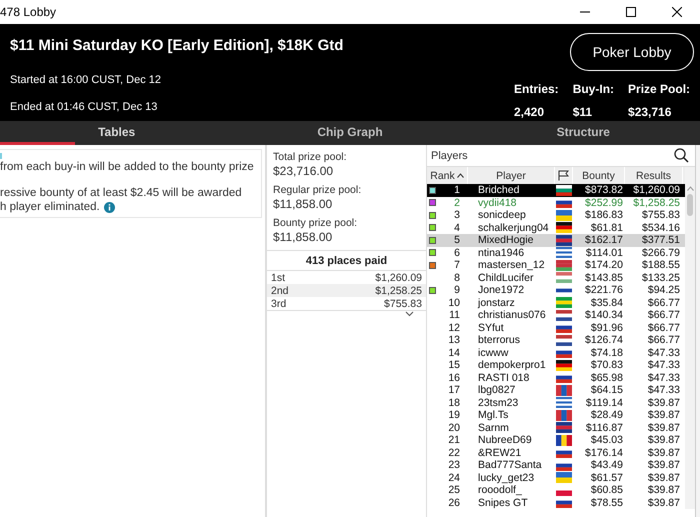 The height and width of the screenshot is (517, 700). I want to click on player-row: 5 MixedHogie $162.17 $377.51, so click(556, 240).